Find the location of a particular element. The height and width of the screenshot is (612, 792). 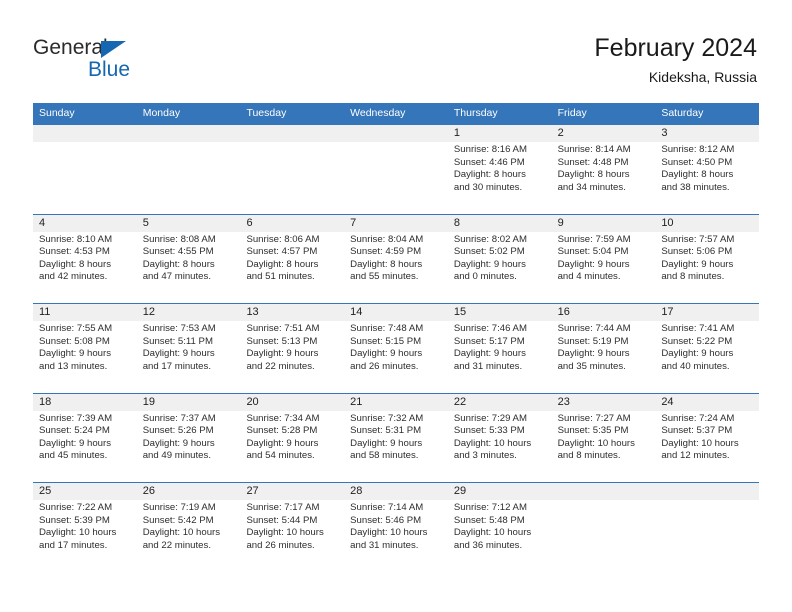

sunrise-text: Sunrise: 8:06 AM is located at coordinates (283, 239).